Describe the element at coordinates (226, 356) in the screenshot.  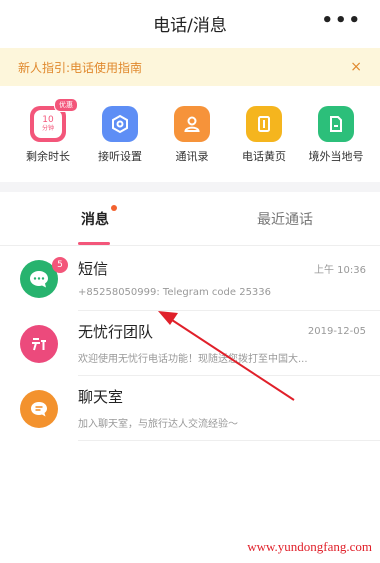
I see `annotation-arrow` at that location.